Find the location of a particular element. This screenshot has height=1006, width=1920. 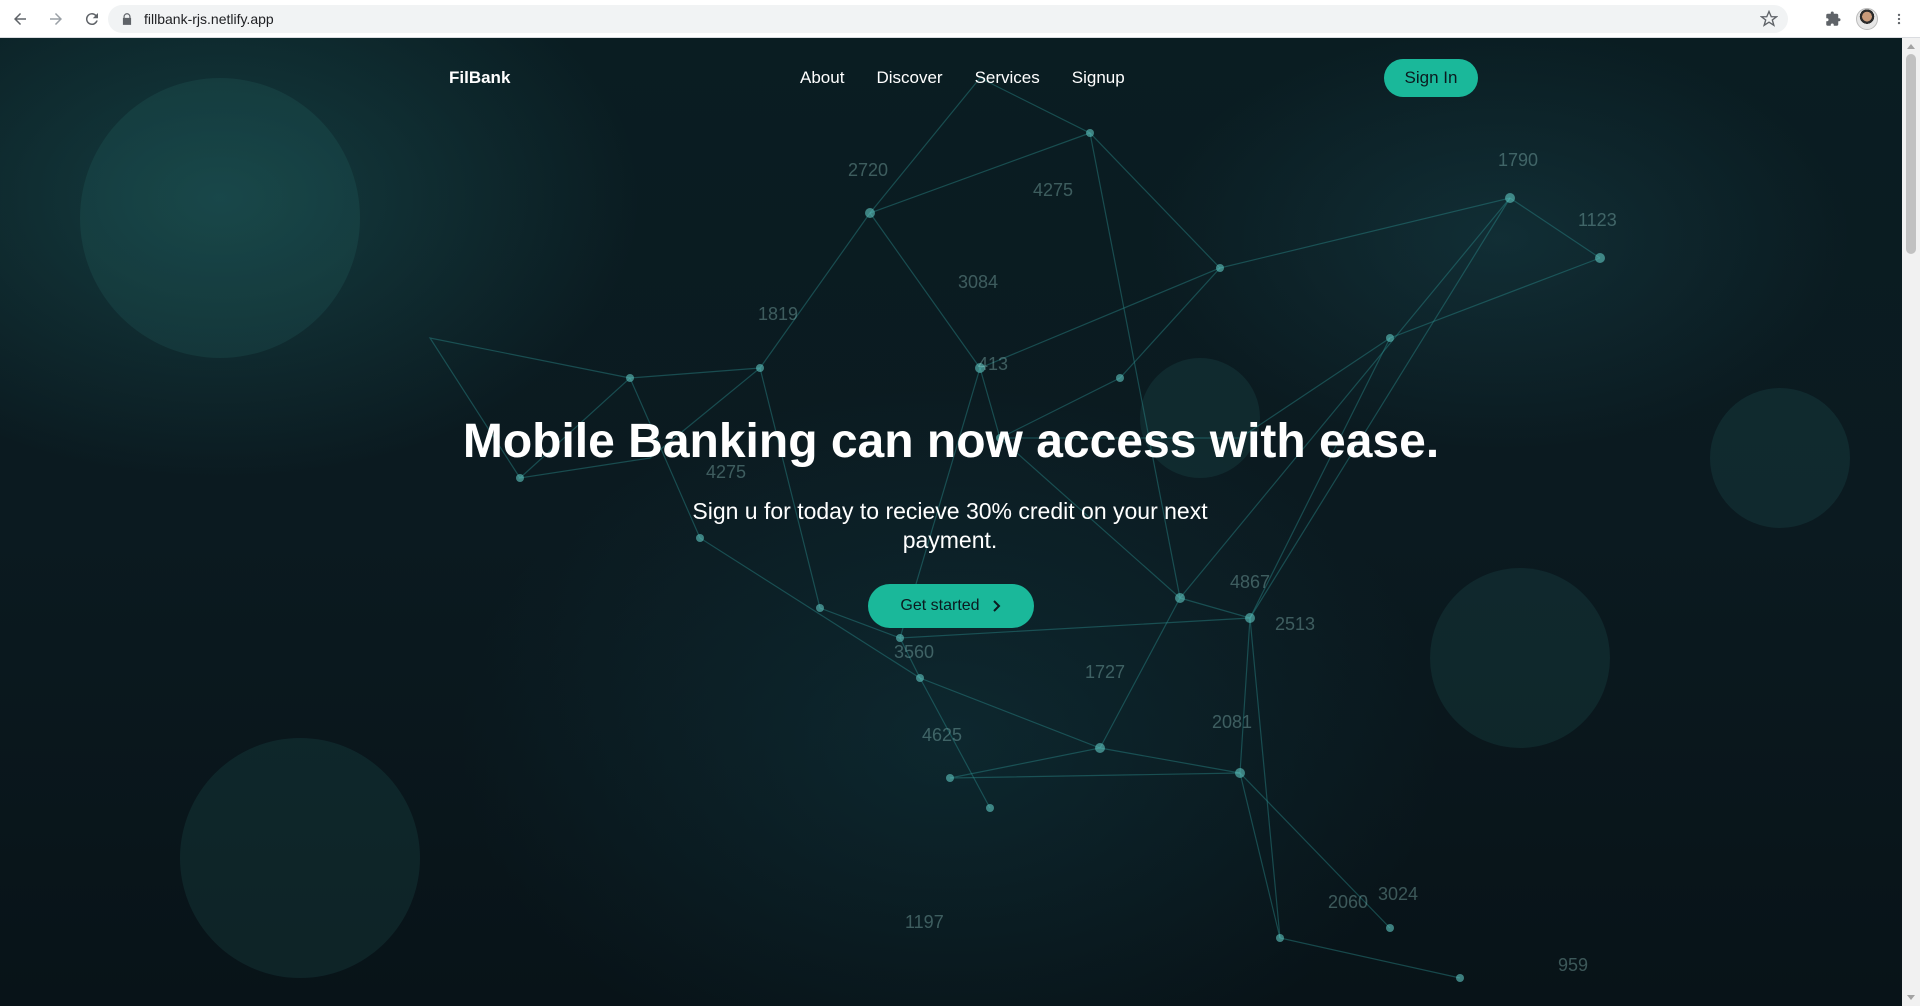

back-arrow-icon is located at coordinates (20, 19).